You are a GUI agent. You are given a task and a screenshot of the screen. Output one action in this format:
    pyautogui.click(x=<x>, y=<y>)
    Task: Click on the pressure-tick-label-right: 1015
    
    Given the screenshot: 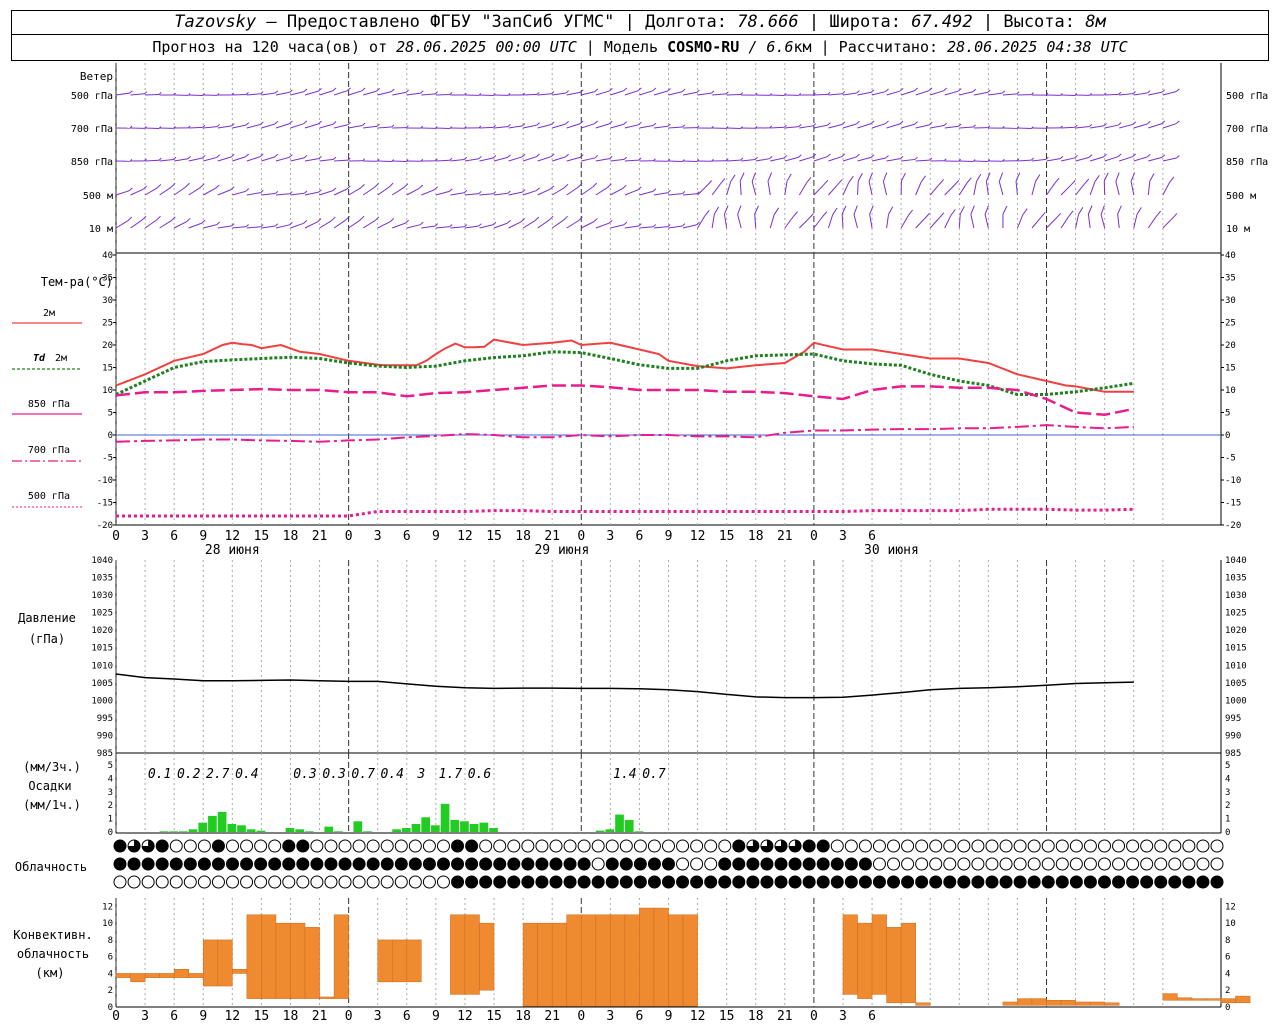 What is the action you would take?
    pyautogui.click(x=1236, y=649)
    